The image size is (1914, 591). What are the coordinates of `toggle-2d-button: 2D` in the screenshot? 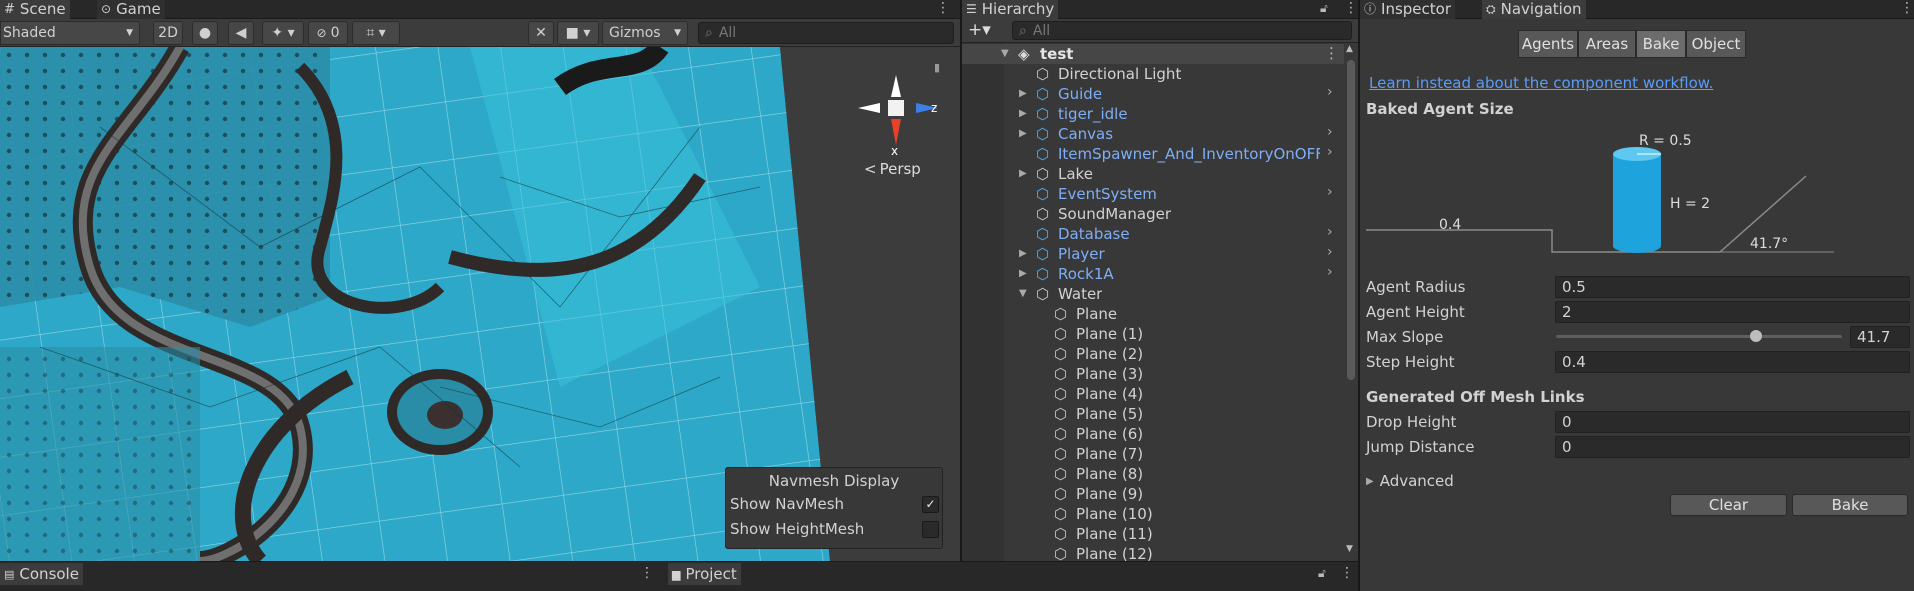 It's located at (168, 33).